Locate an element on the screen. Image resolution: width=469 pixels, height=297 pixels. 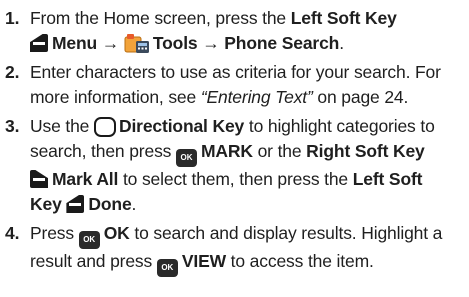
key-label: Key is located at coordinates (46, 204).